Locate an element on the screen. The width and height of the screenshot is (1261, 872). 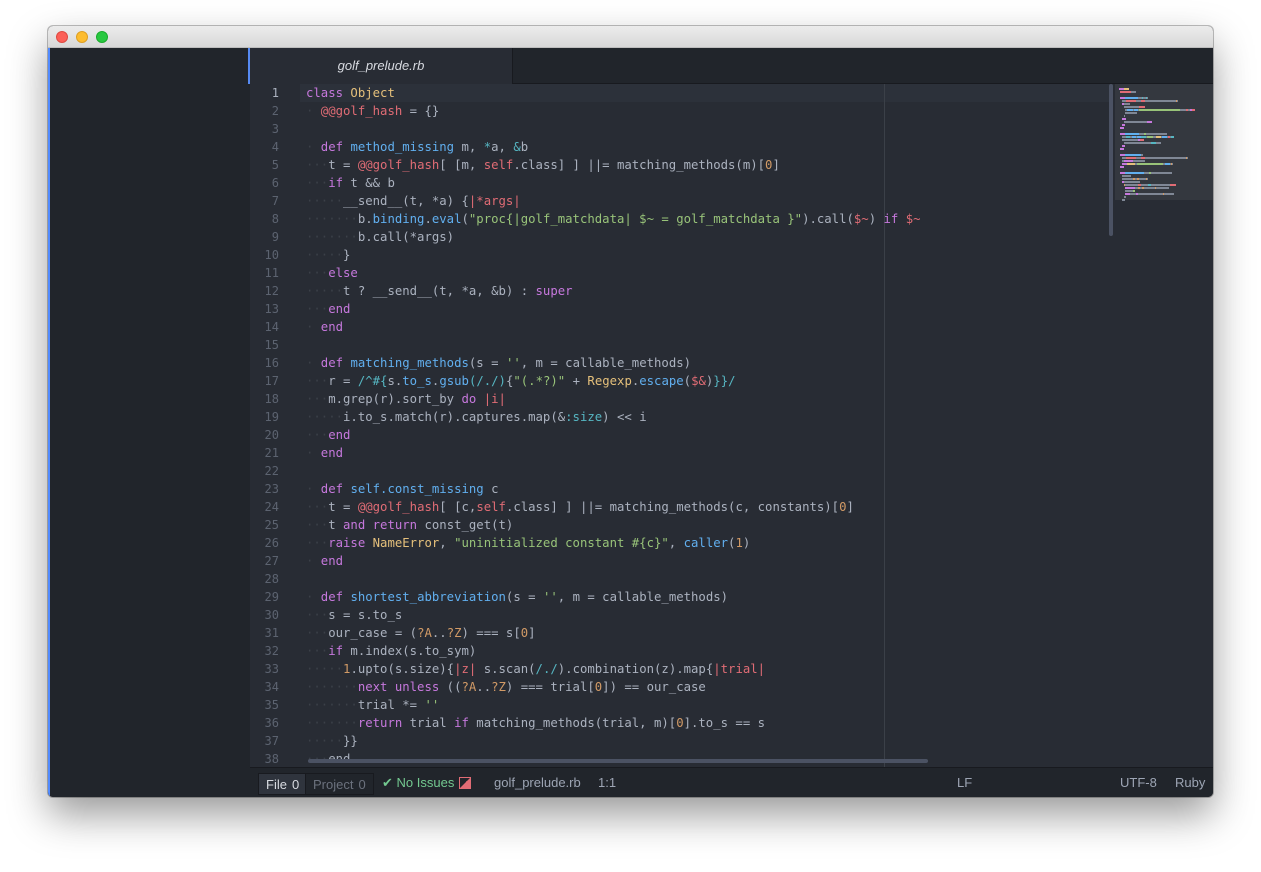
line-number: 24 is located at coordinates (264, 507).